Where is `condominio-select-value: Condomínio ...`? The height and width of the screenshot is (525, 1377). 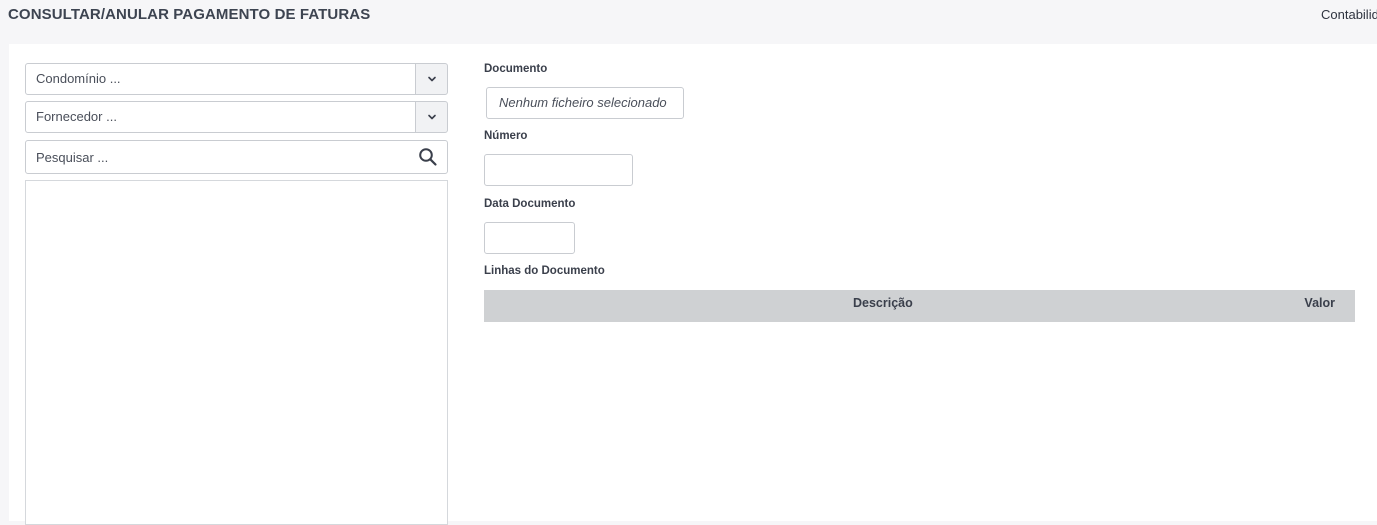 condominio-select-value: Condomínio ... is located at coordinates (220, 79).